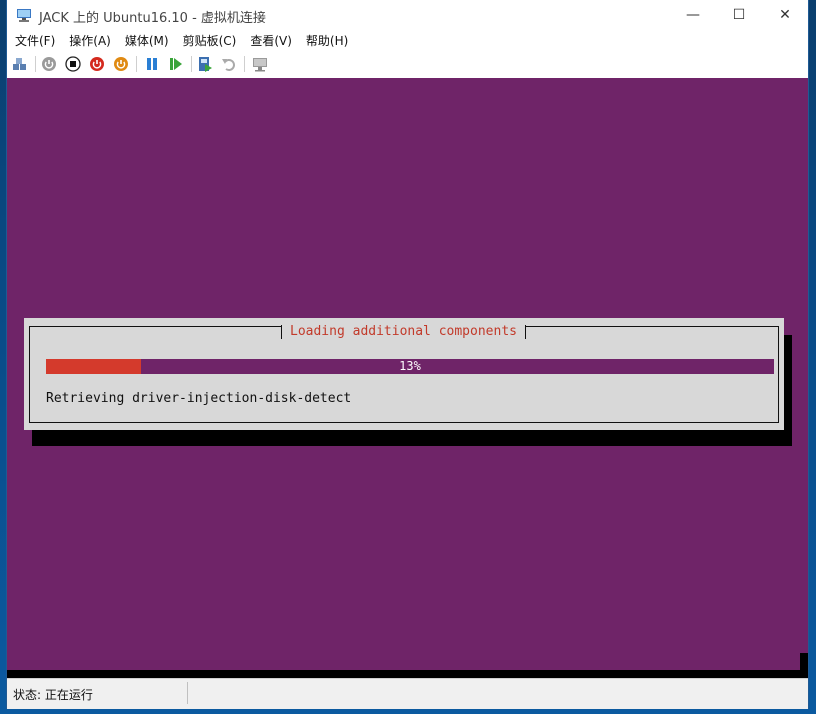 This screenshot has height=714, width=816. What do you see at coordinates (73, 64) in the screenshot?
I see `turn-off-icon` at bounding box center [73, 64].